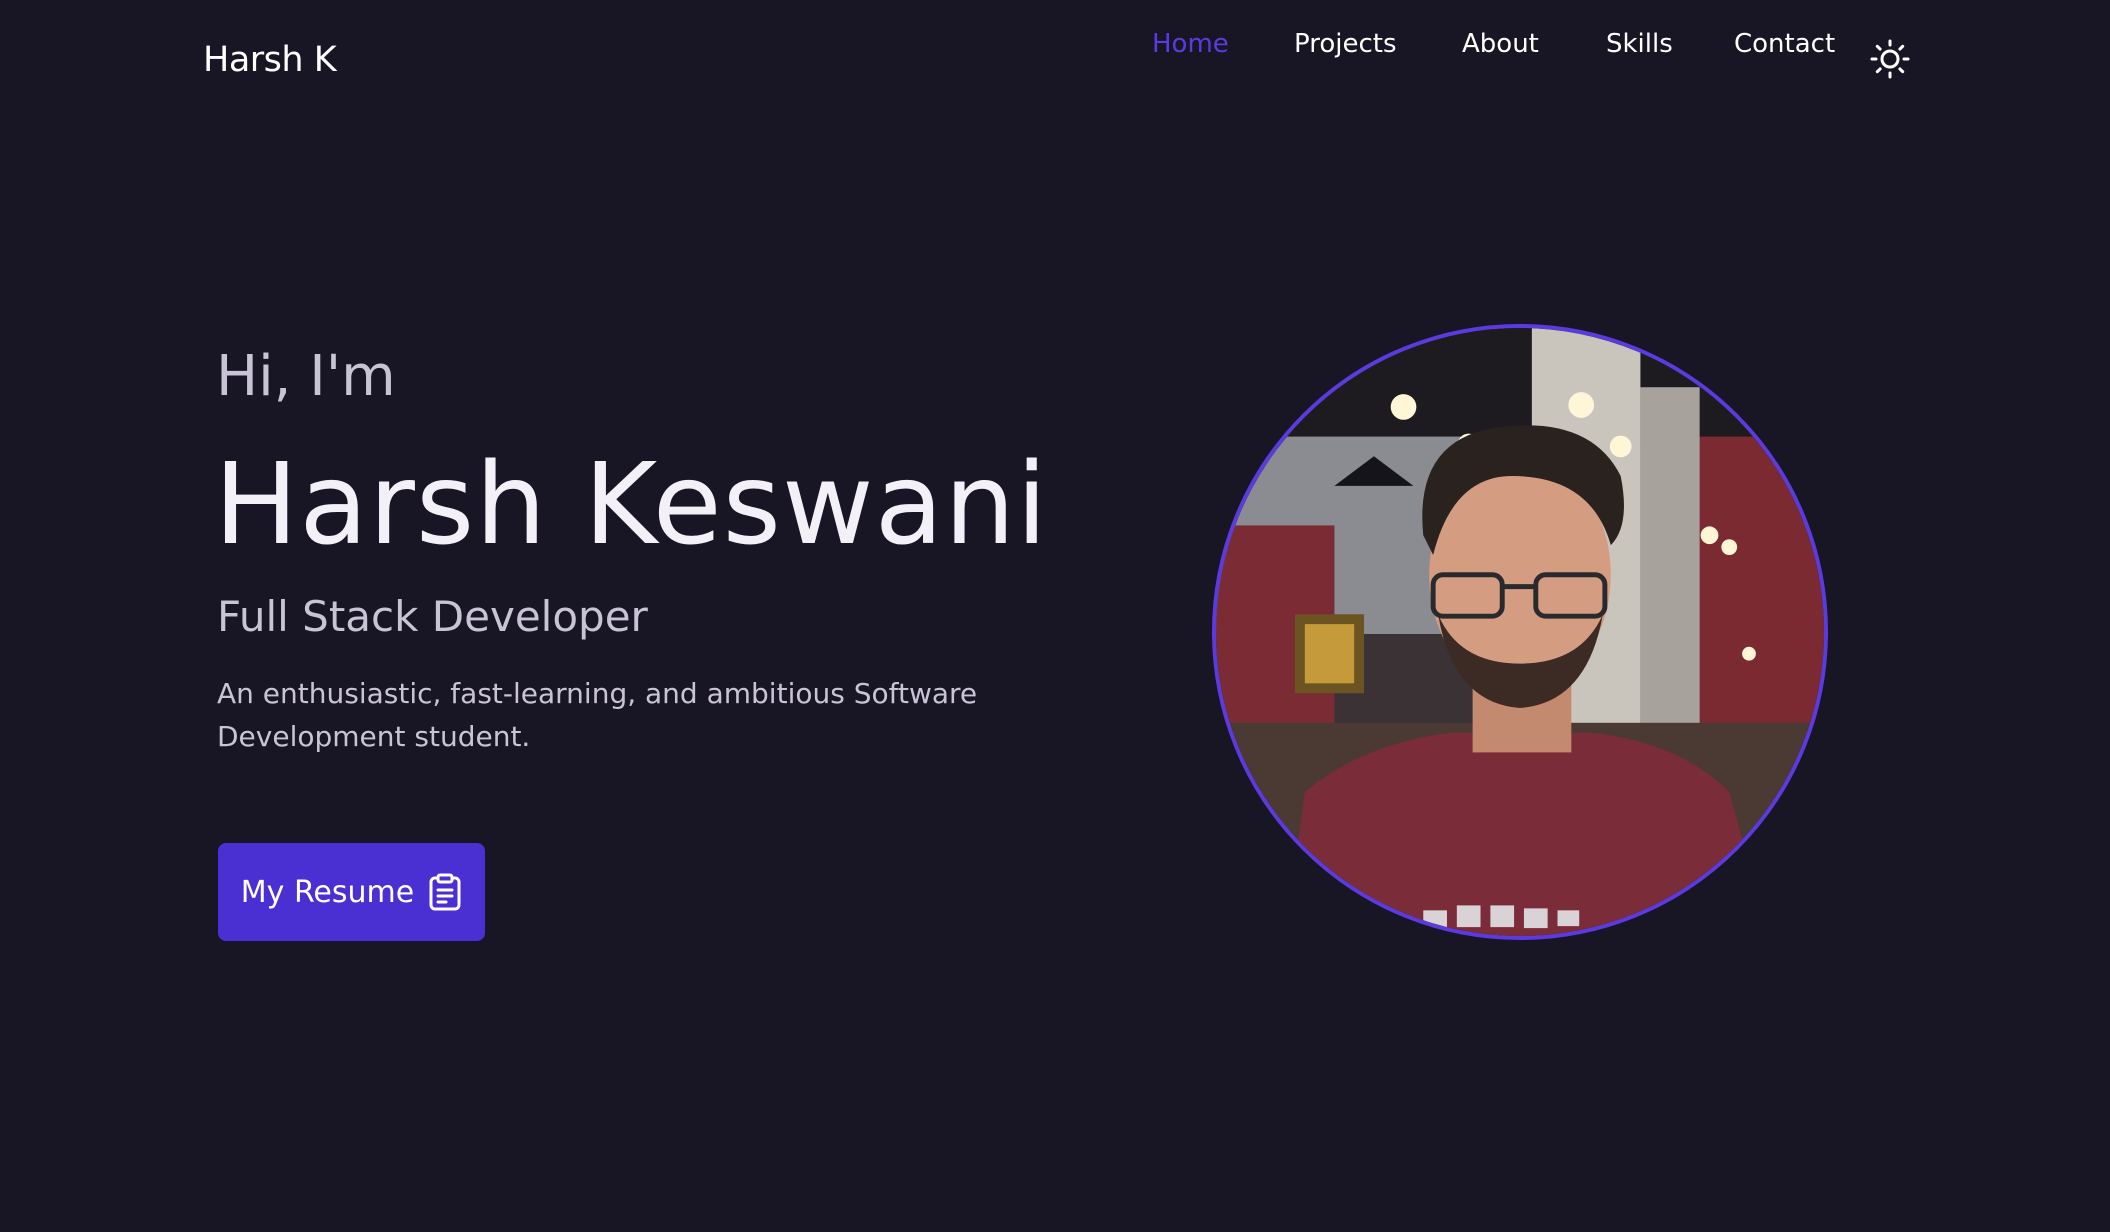 Image resolution: width=2110 pixels, height=1232 pixels. I want to click on hero-role: Full Stack Developer, so click(432, 616).